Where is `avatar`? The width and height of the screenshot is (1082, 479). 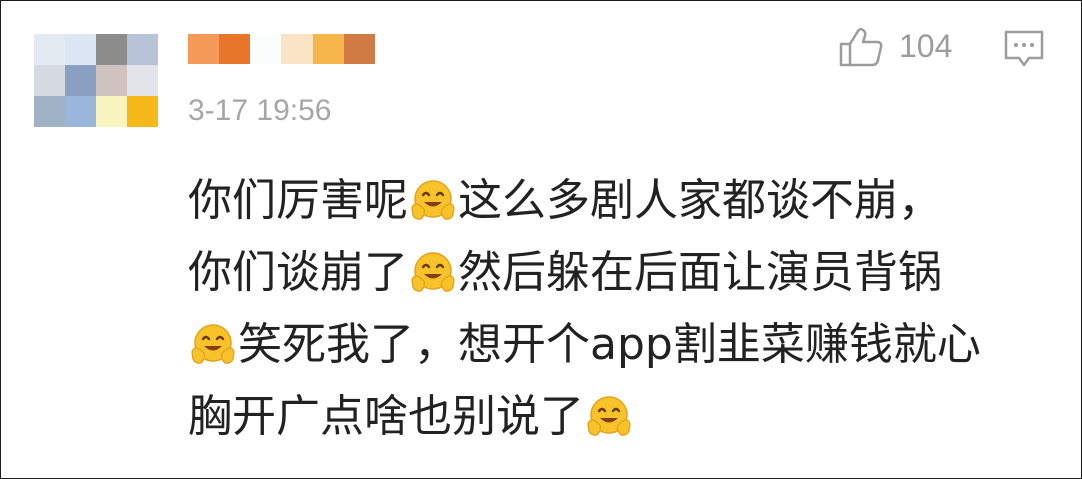
avatar is located at coordinates (96, 80).